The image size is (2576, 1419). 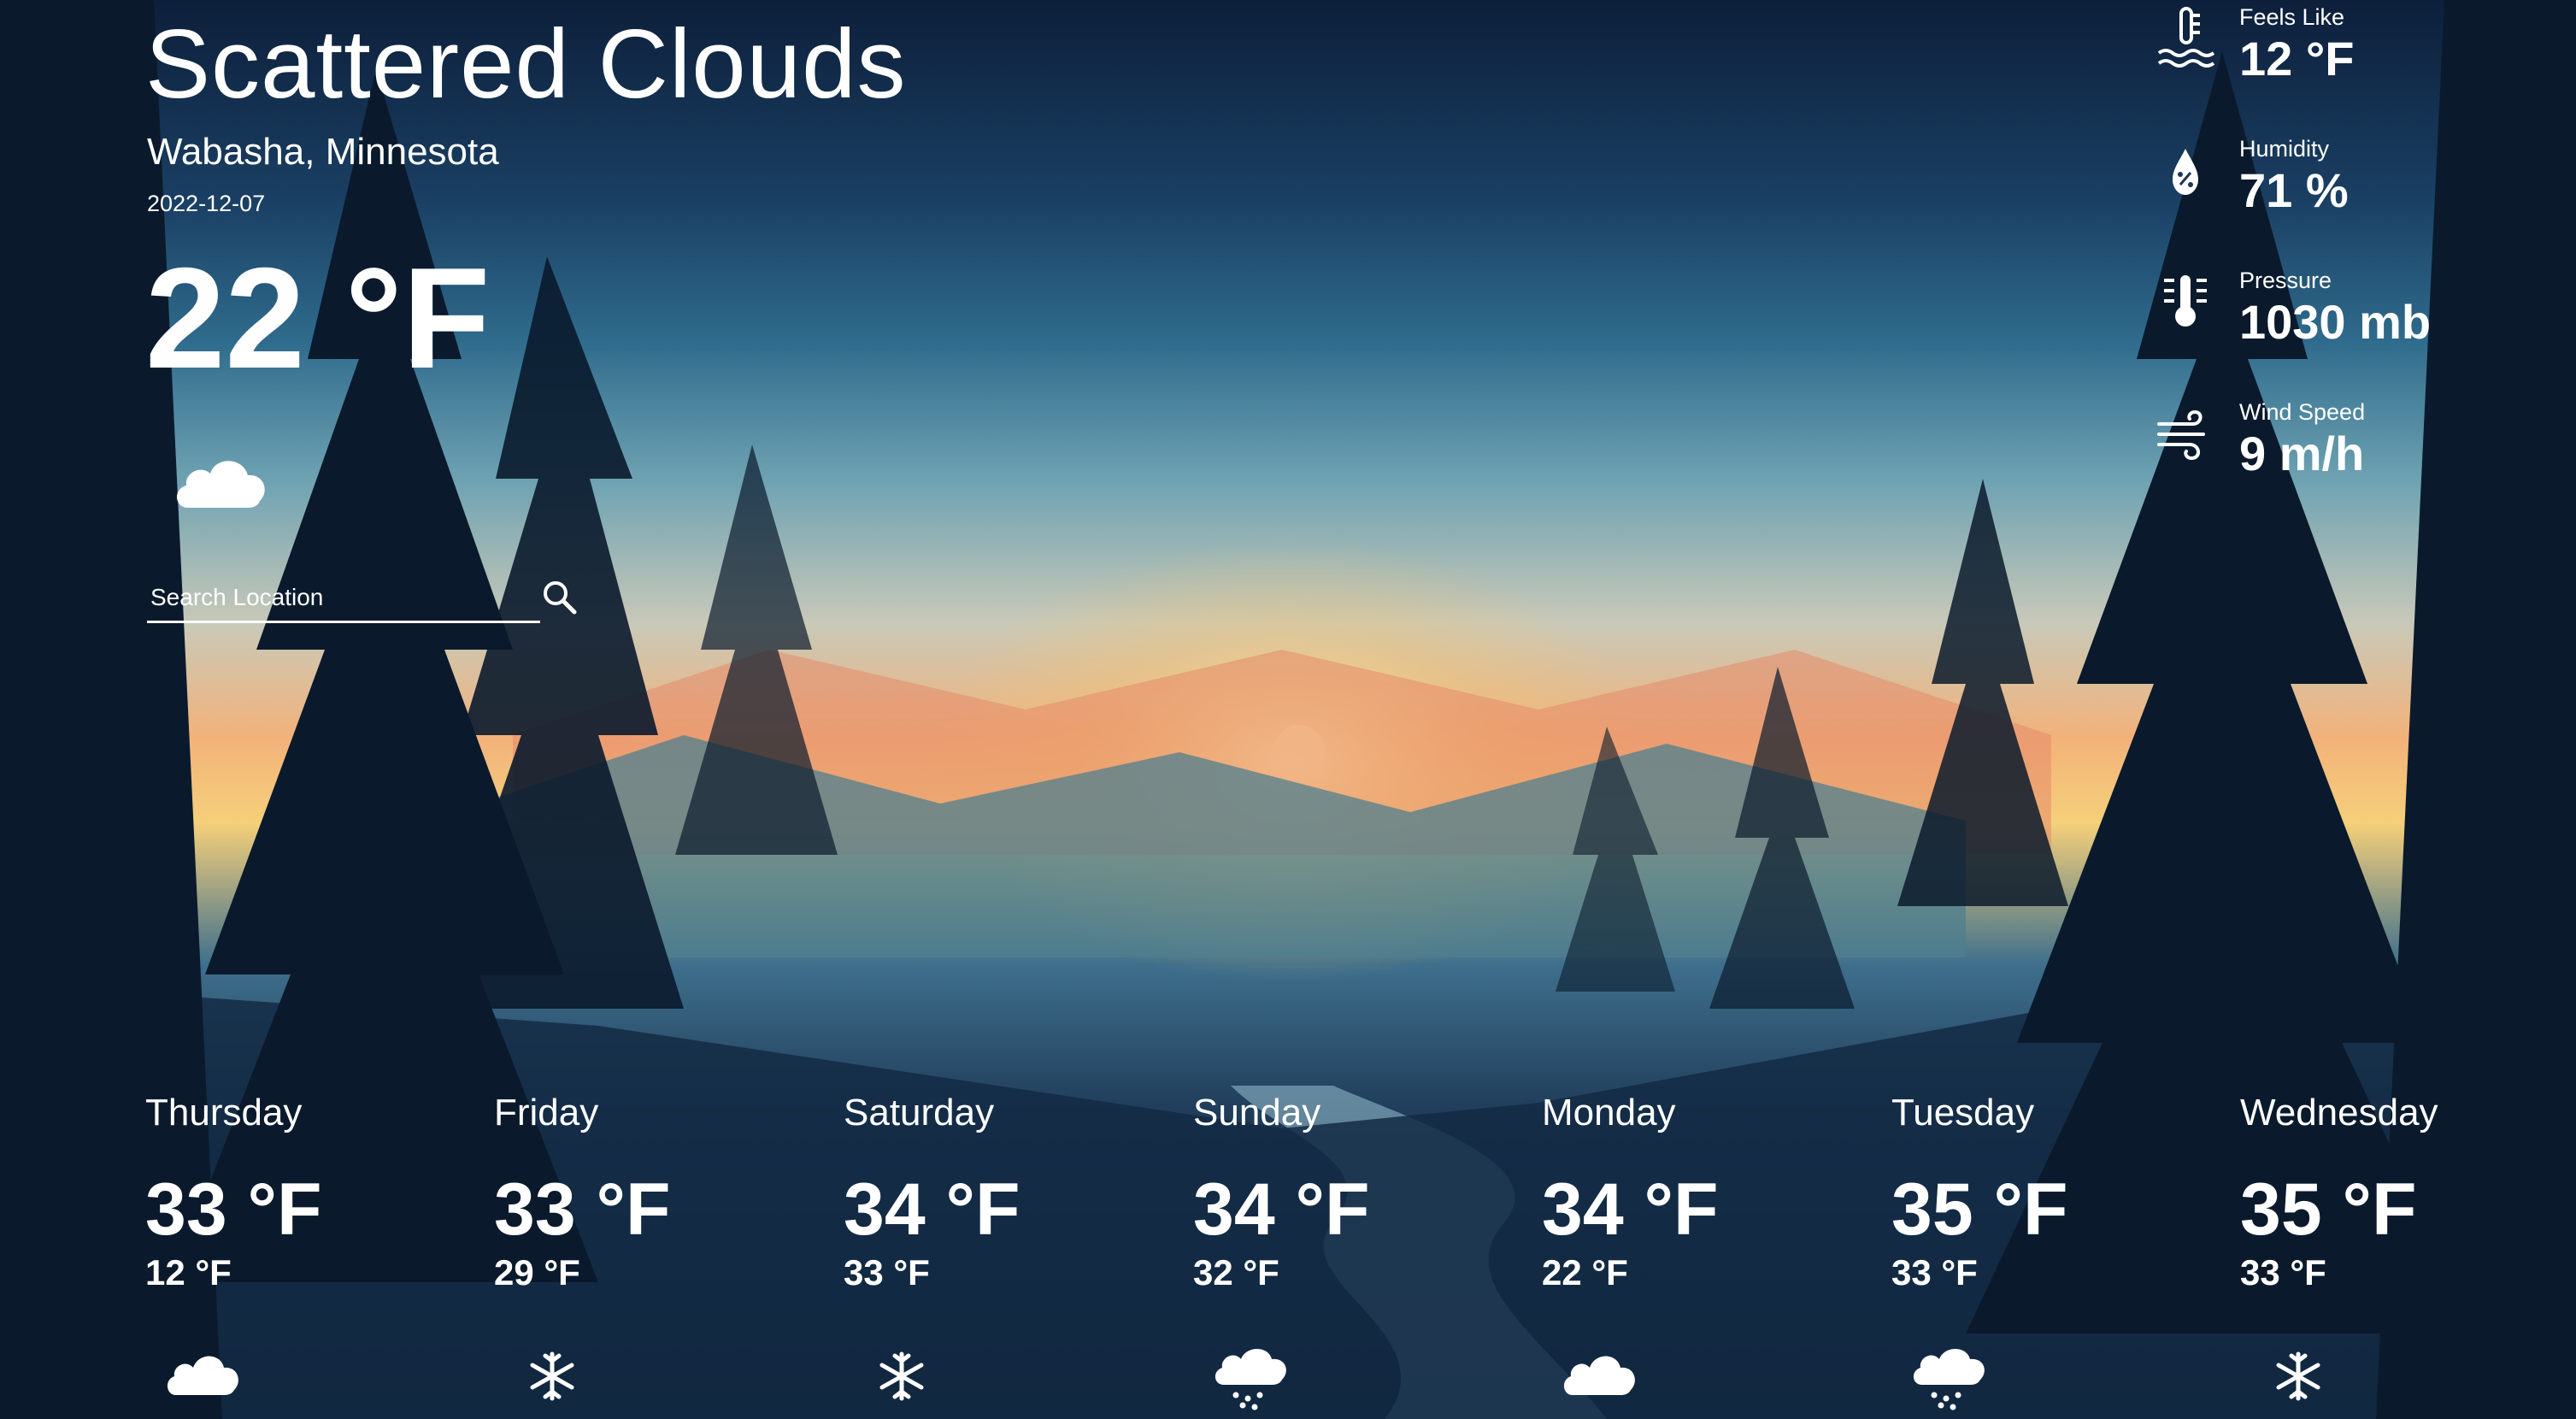 I want to click on current-temperature: 22 °F, so click(x=318, y=318).